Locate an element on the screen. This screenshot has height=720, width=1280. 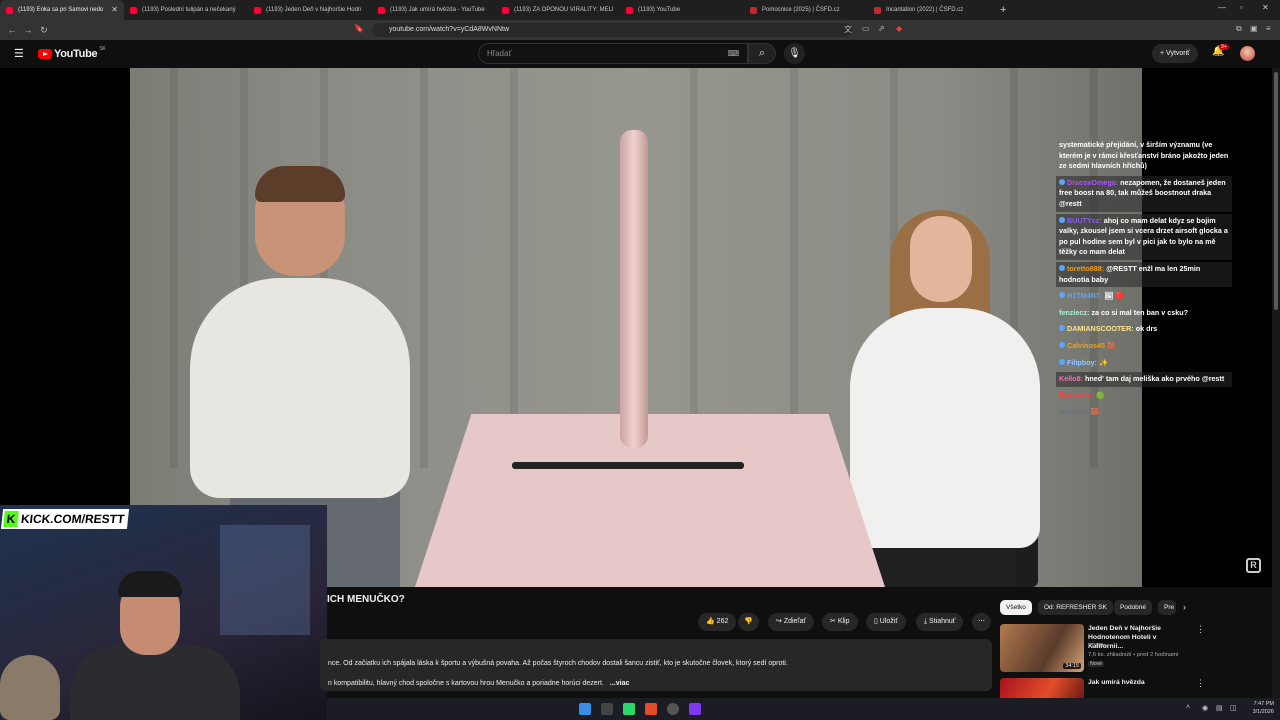
brave-shield-icon: ◆ is located at coordinates (899, 28).